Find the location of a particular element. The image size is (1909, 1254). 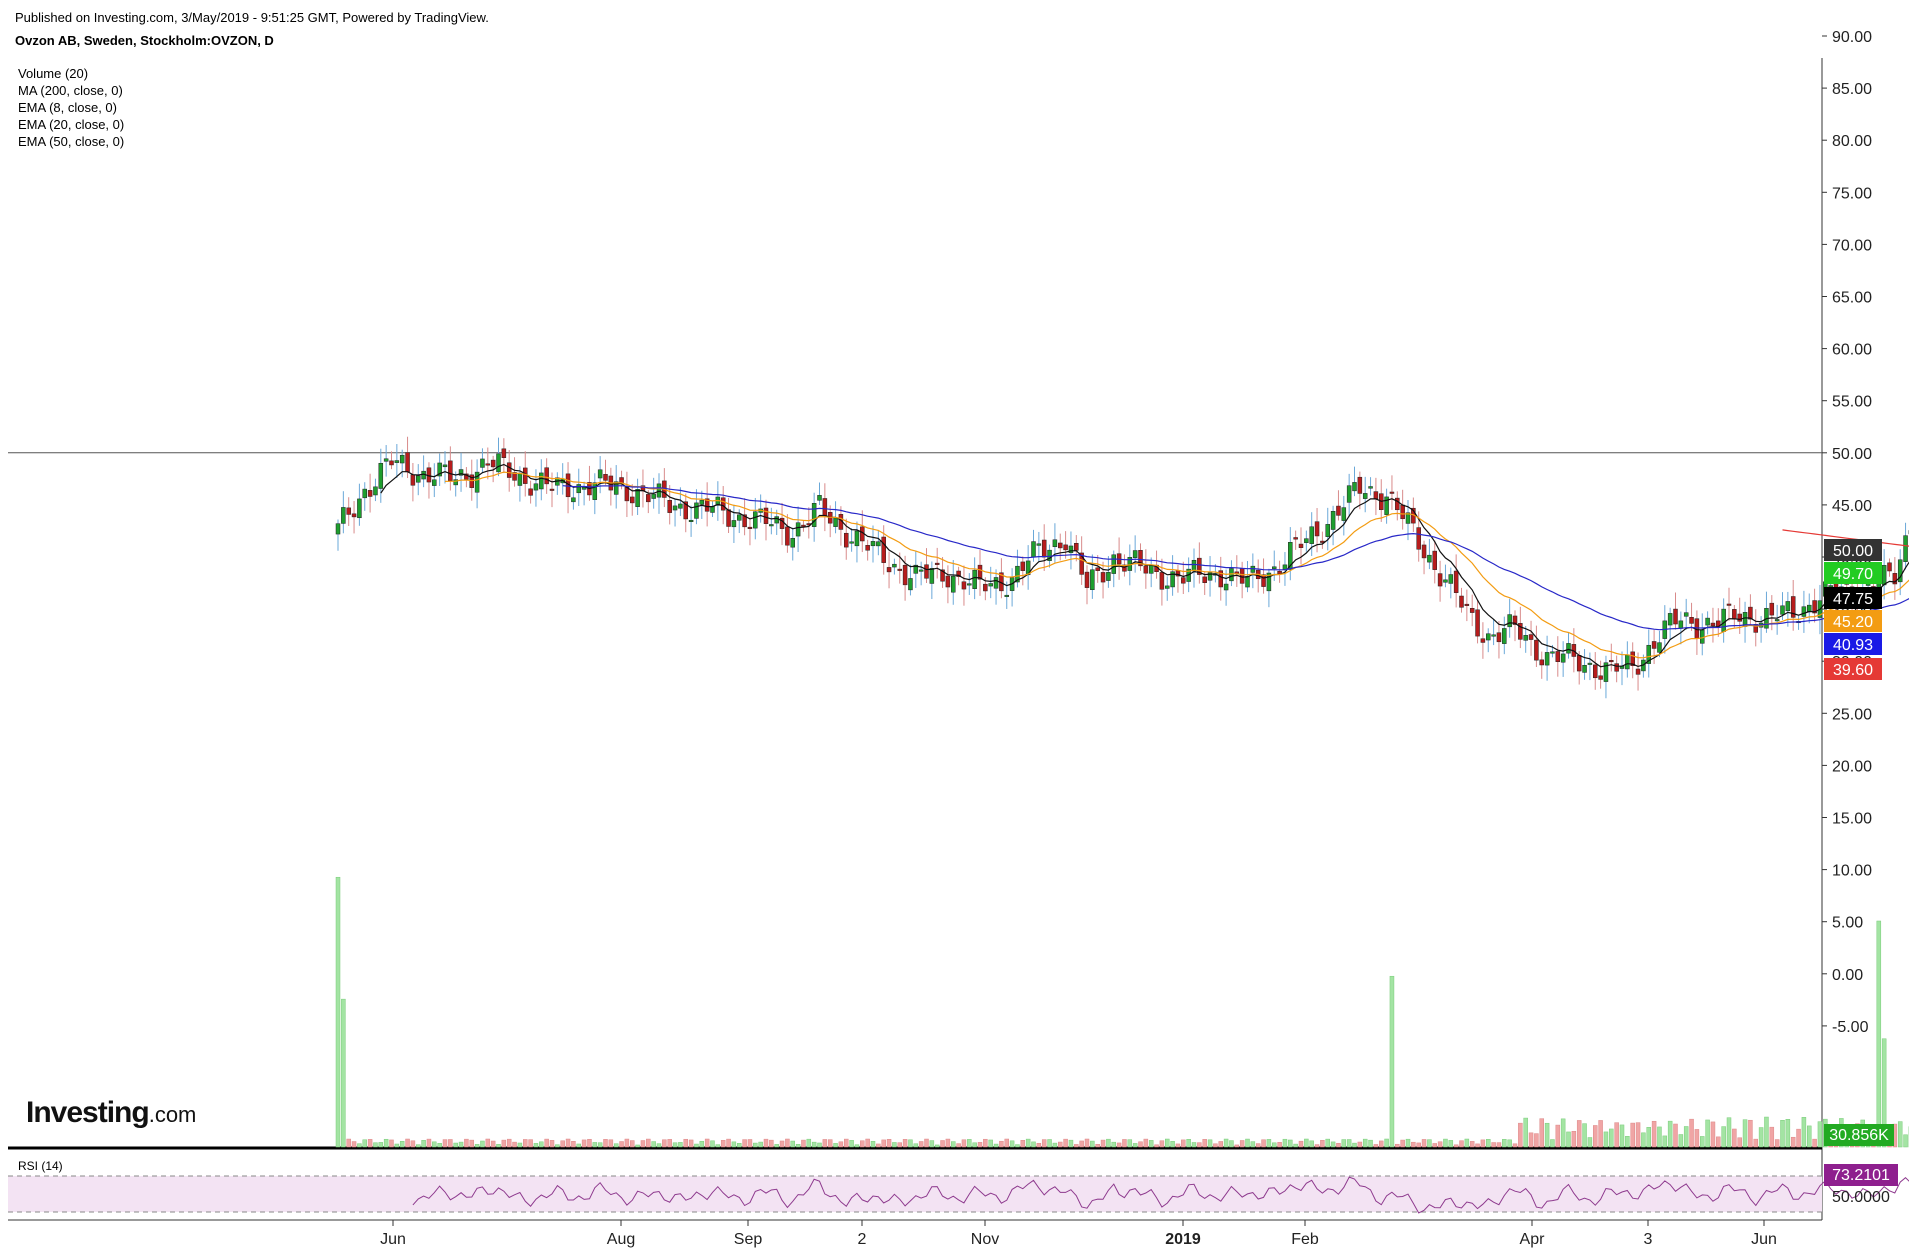

ema50-line is located at coordinates (1235, 558).